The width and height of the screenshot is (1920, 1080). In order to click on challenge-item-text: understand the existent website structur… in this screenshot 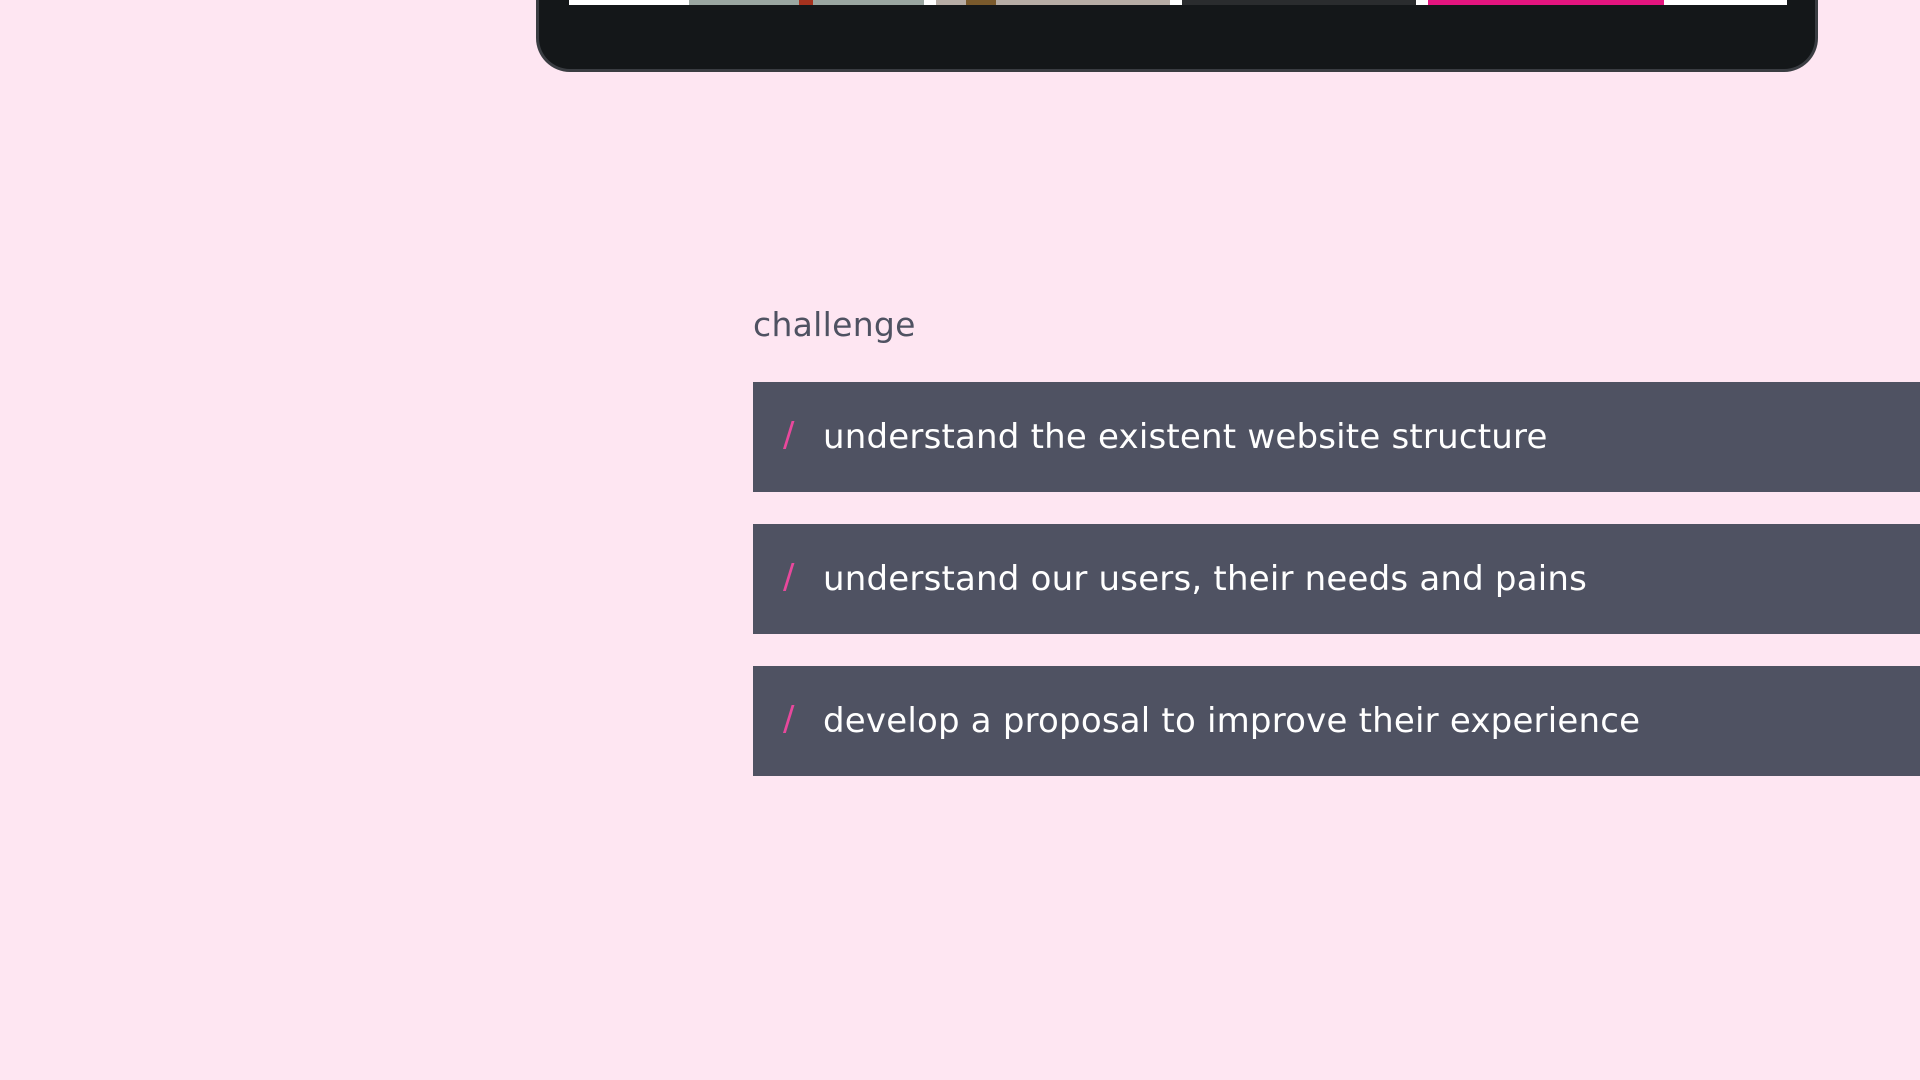, I will do `click(1185, 437)`.